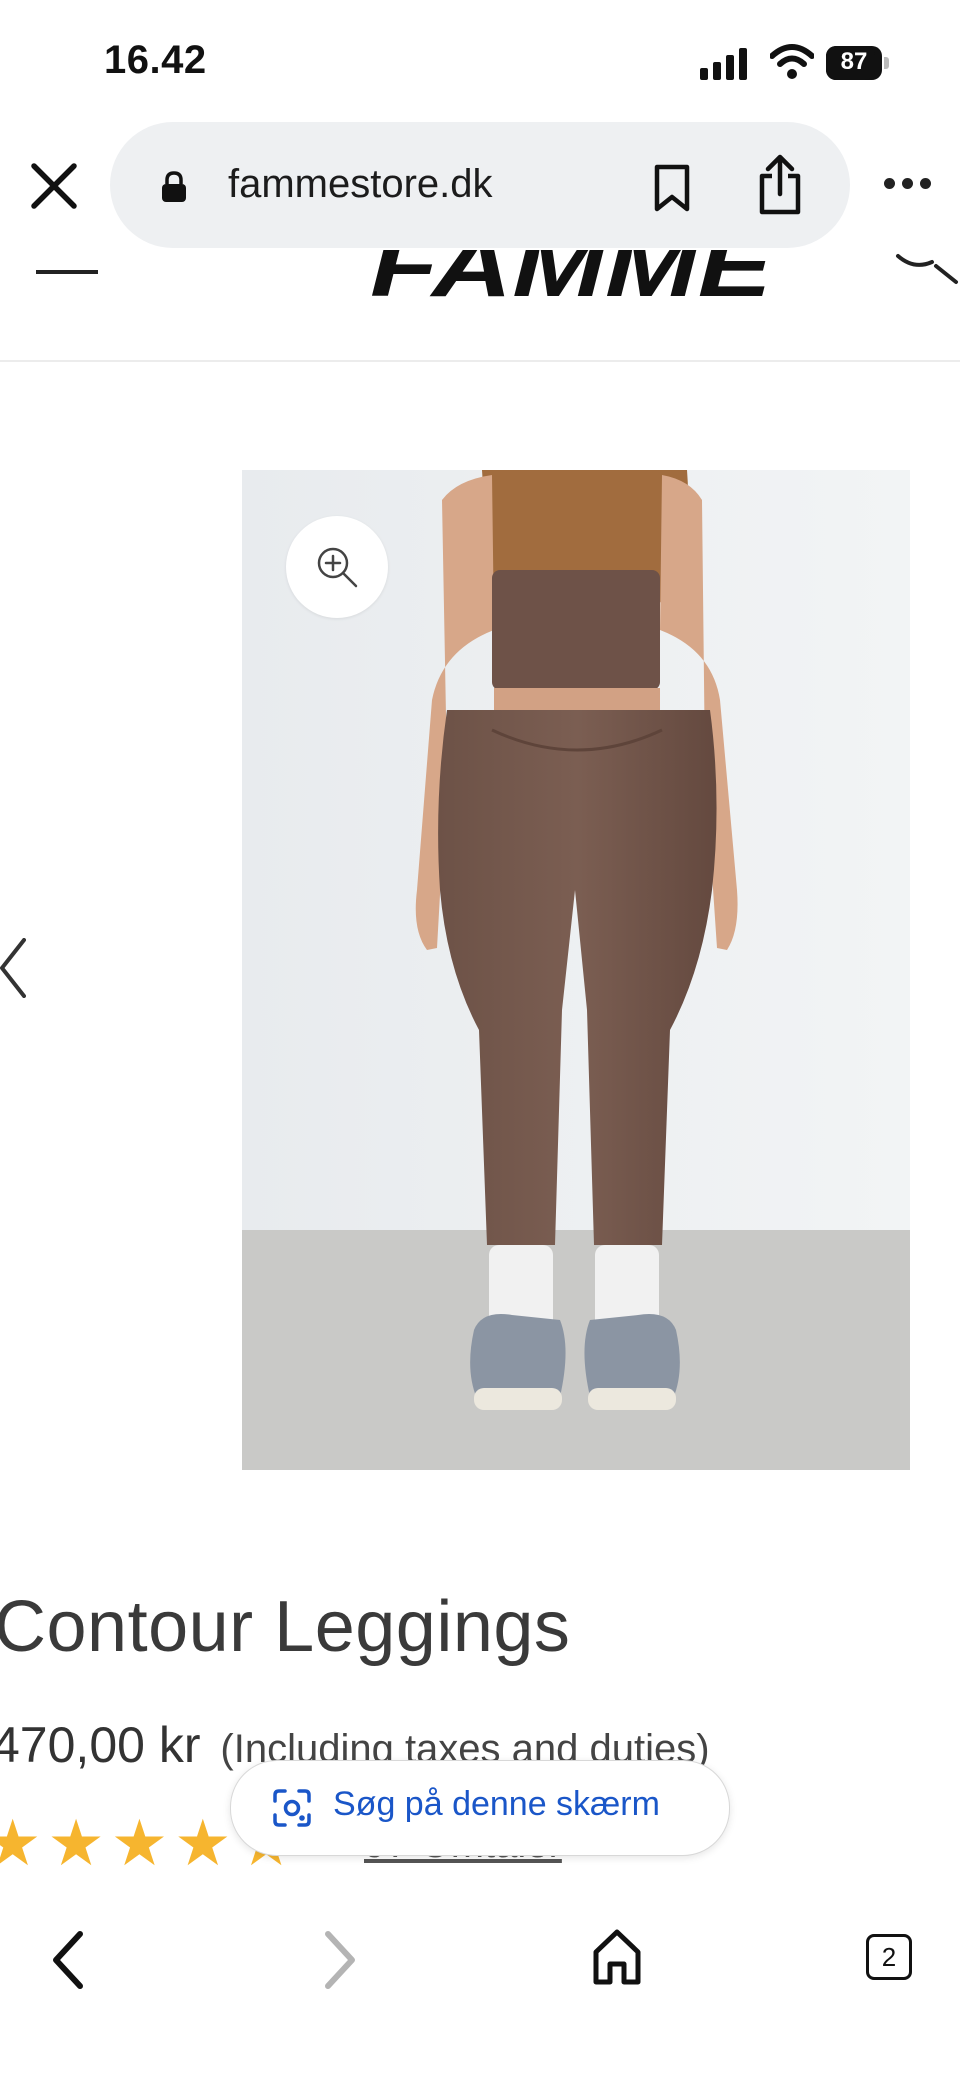 The width and height of the screenshot is (960, 2078). I want to click on battery-icon: 87, so click(858, 63).